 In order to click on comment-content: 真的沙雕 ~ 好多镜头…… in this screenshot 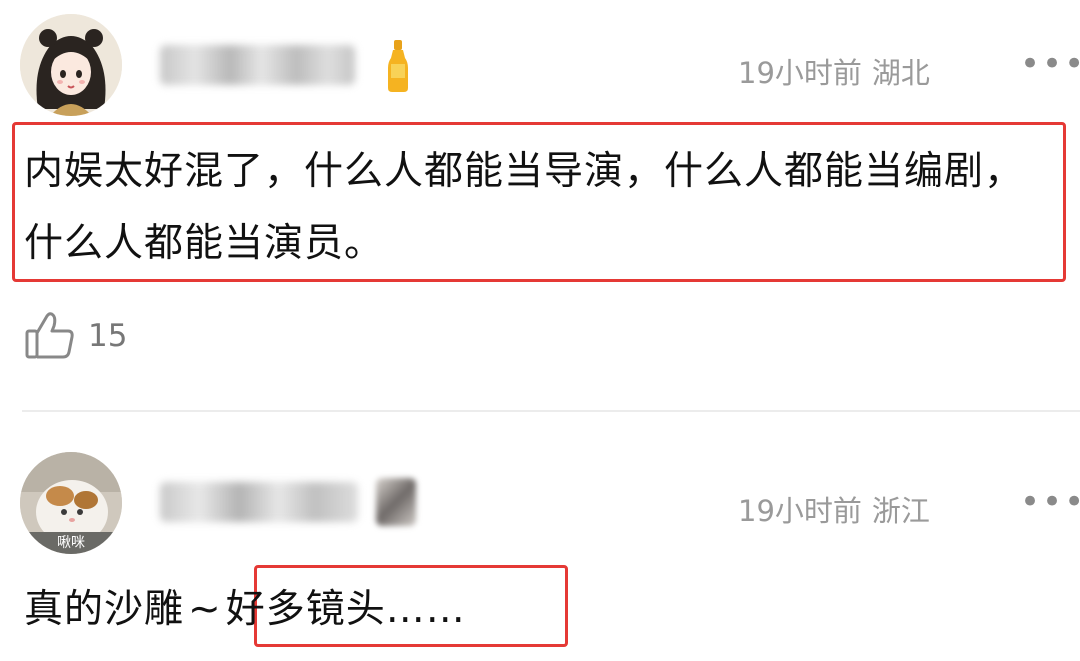, I will do `click(245, 610)`.